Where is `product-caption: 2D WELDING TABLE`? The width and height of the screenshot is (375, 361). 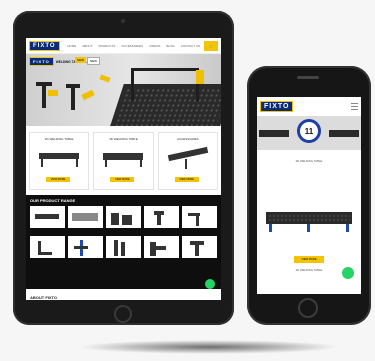 product-caption: 2D WELDING TABLE is located at coordinates (309, 161).